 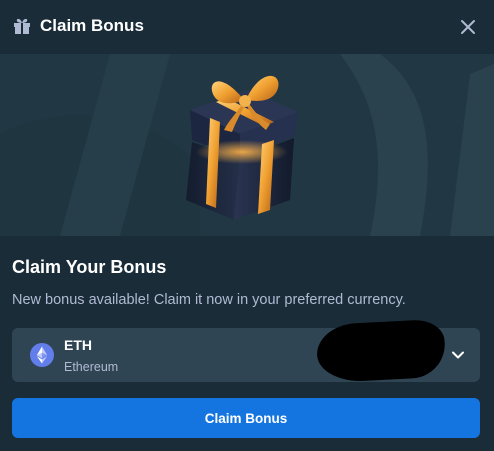 What do you see at coordinates (240, 145) in the screenshot?
I see `gift-box-illustration` at bounding box center [240, 145].